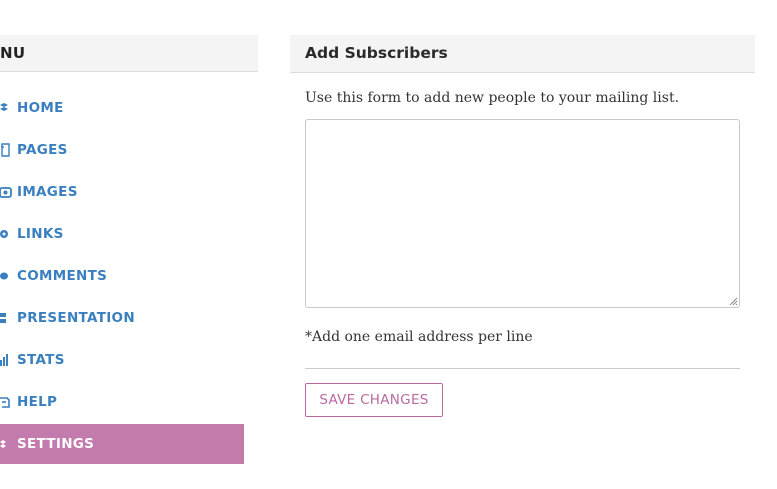 Image resolution: width=777 pixels, height=489 pixels. Describe the element at coordinates (374, 400) in the screenshot. I see `save-changes-button: SAVE CHANGES` at that location.